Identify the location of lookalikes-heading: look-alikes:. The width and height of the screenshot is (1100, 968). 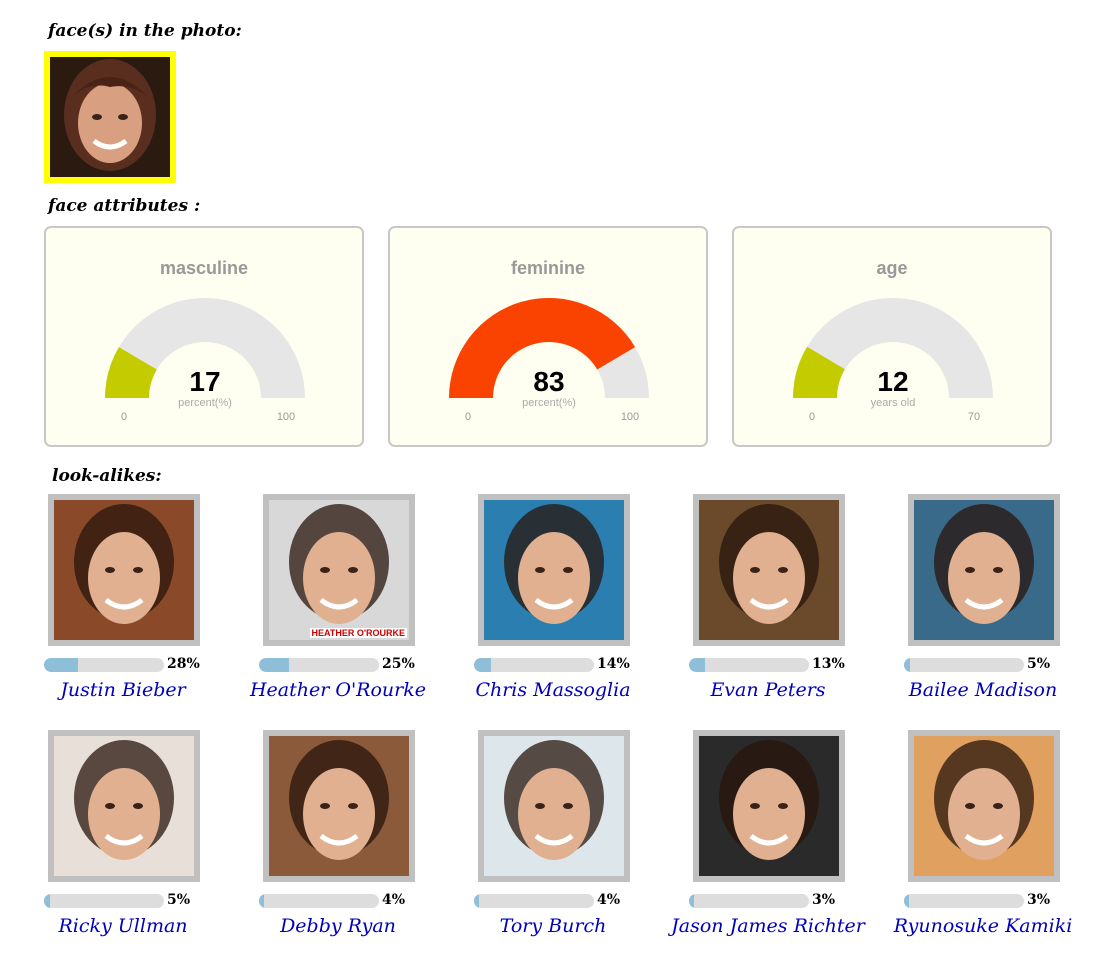
(107, 476).